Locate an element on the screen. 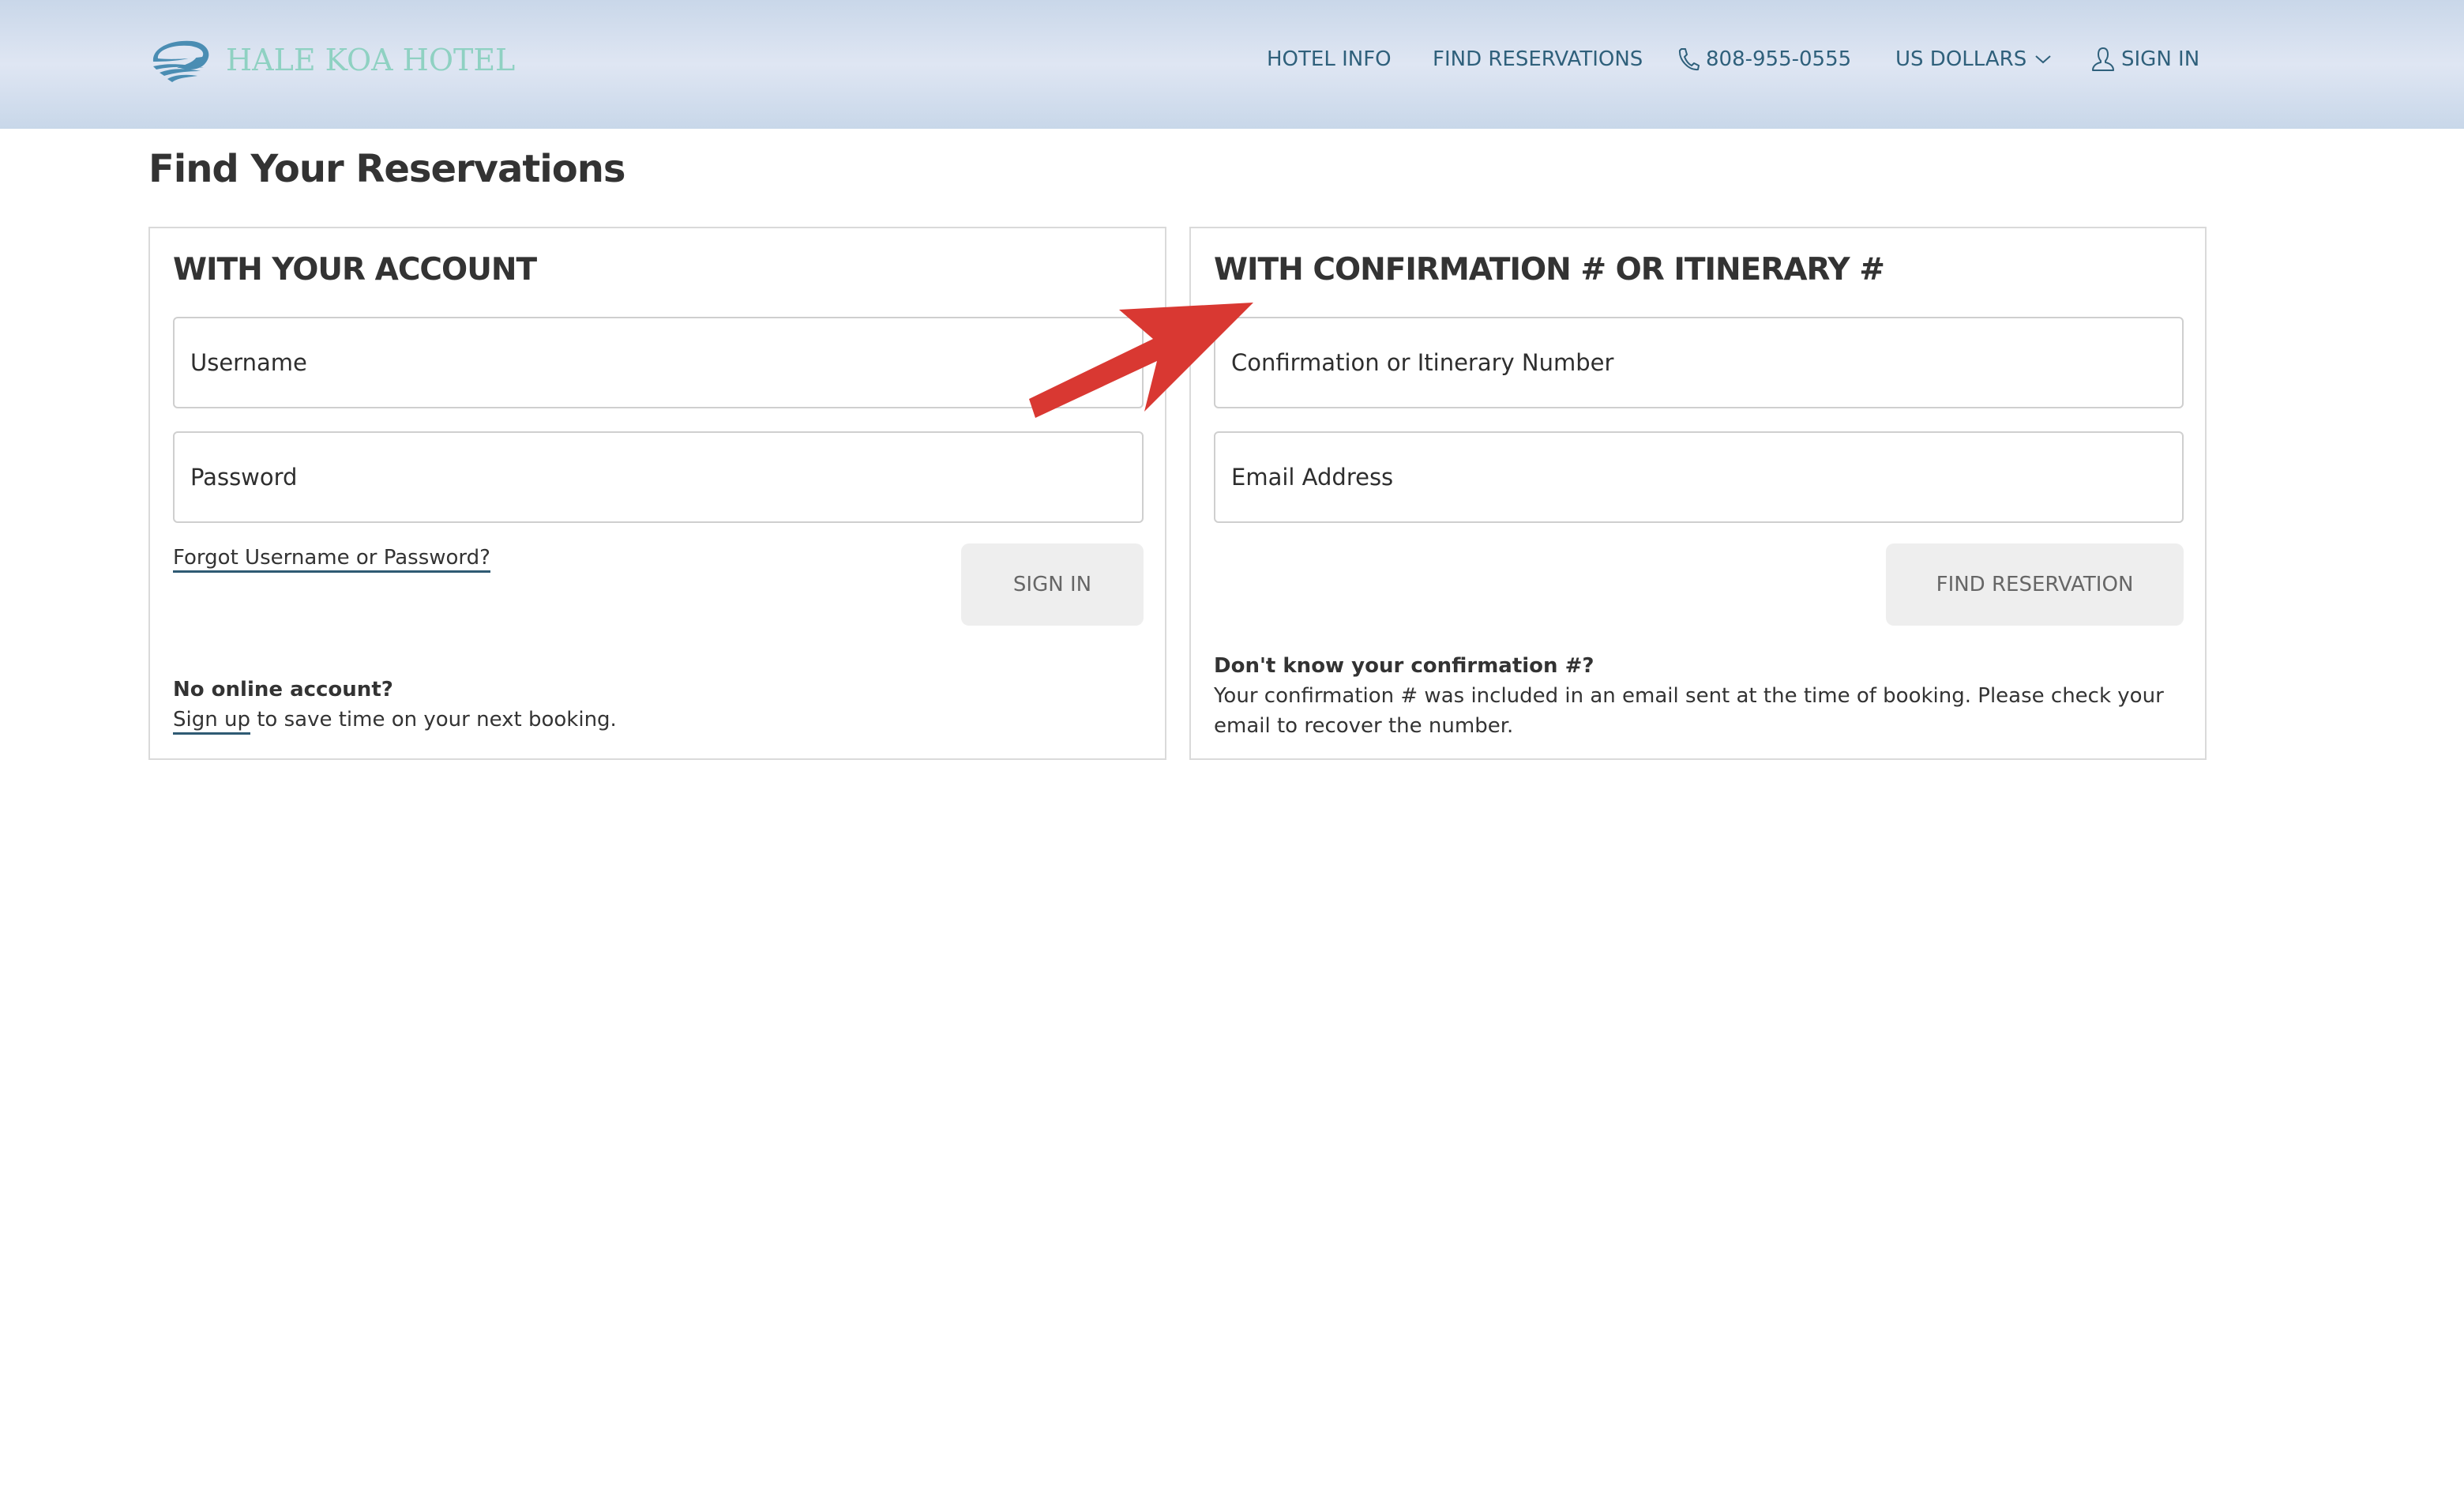 This screenshot has height=1512, width=2464. nav-hotel-info: HOTEL INFO is located at coordinates (1329, 59).